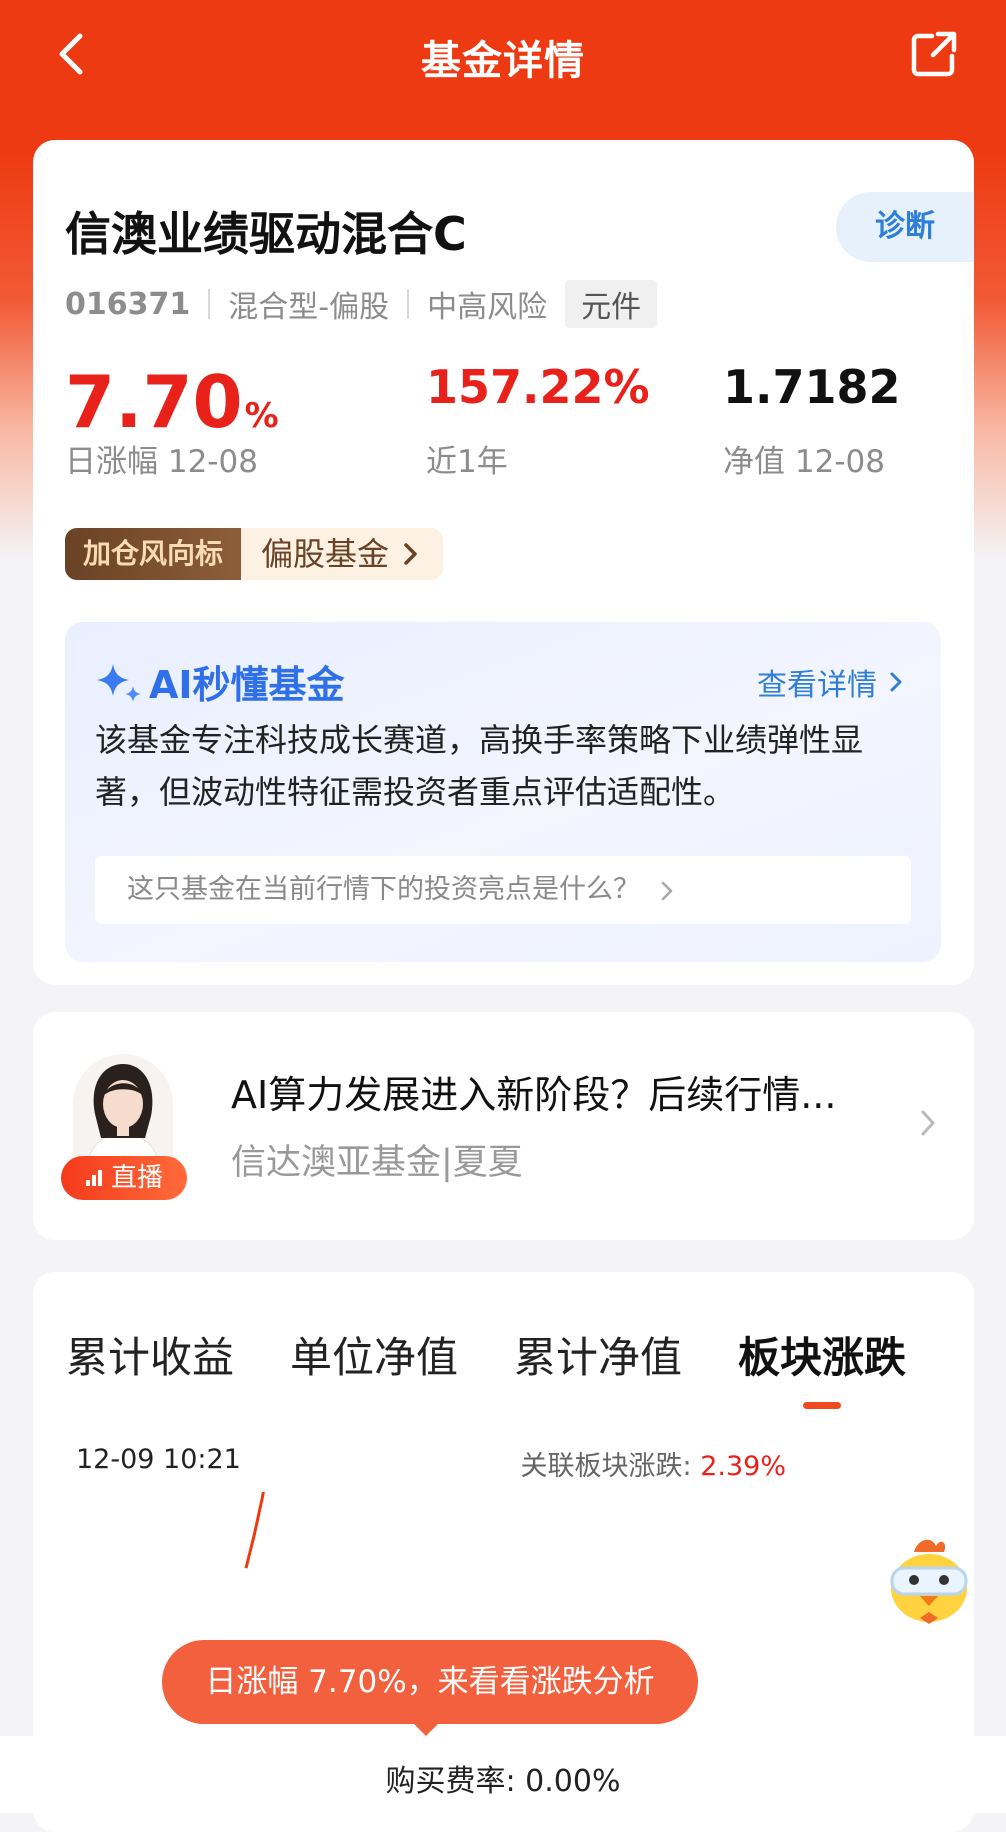 This screenshot has height=1832, width=1006. I want to click on one-year-stat: 157.22% 近1年, so click(538, 420).